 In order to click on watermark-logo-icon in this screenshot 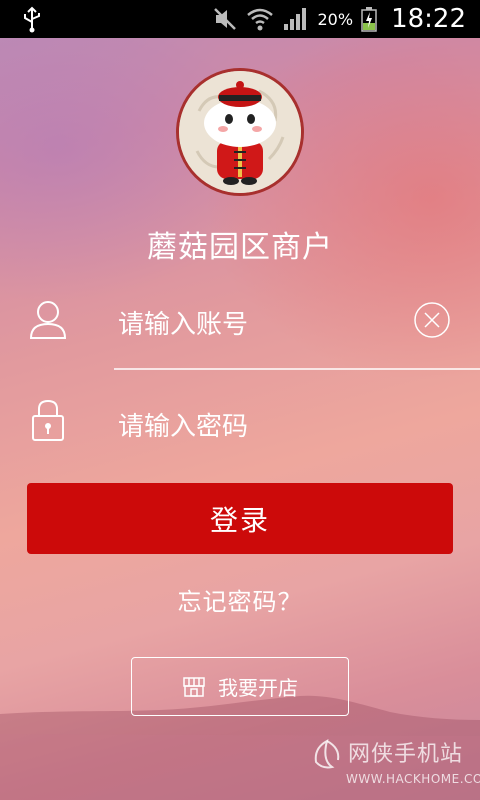, I will do `click(327, 754)`.